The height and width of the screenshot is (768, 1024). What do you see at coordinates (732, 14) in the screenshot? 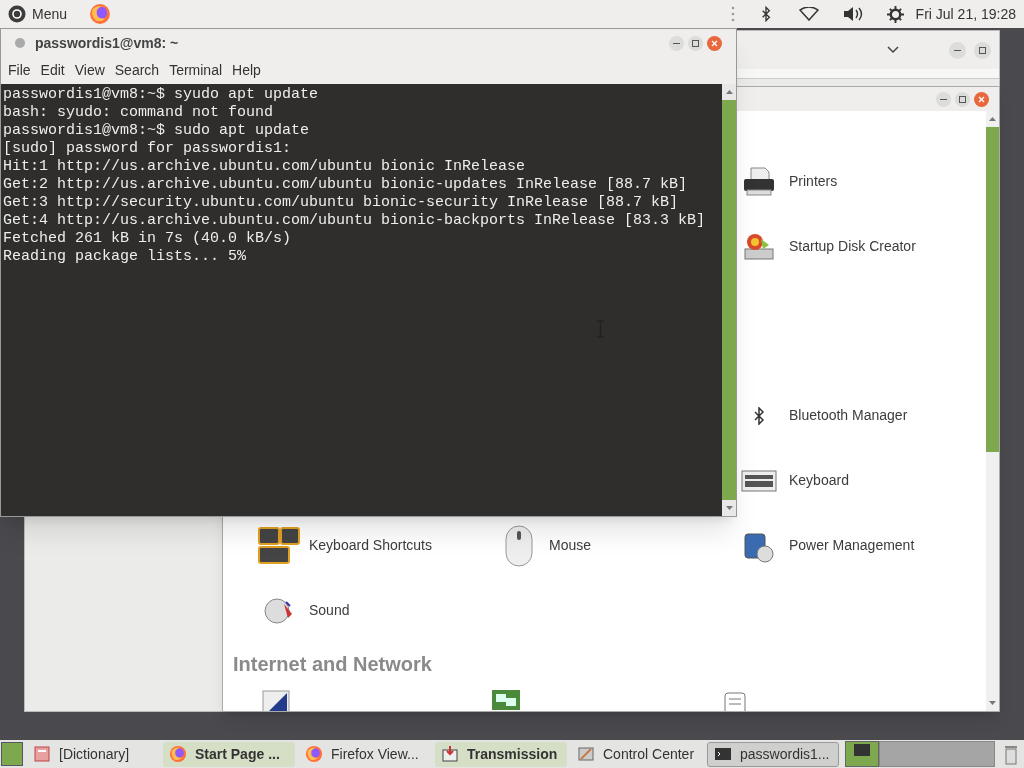
I see `drag-handle-icon` at bounding box center [732, 14].